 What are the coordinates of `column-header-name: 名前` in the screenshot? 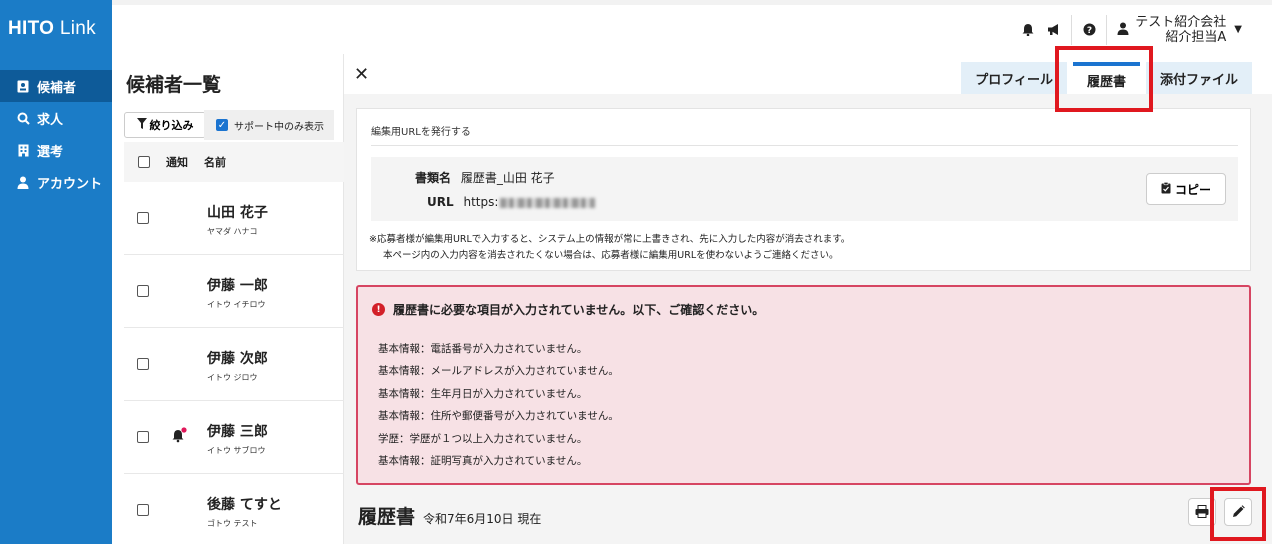 It's located at (215, 162).